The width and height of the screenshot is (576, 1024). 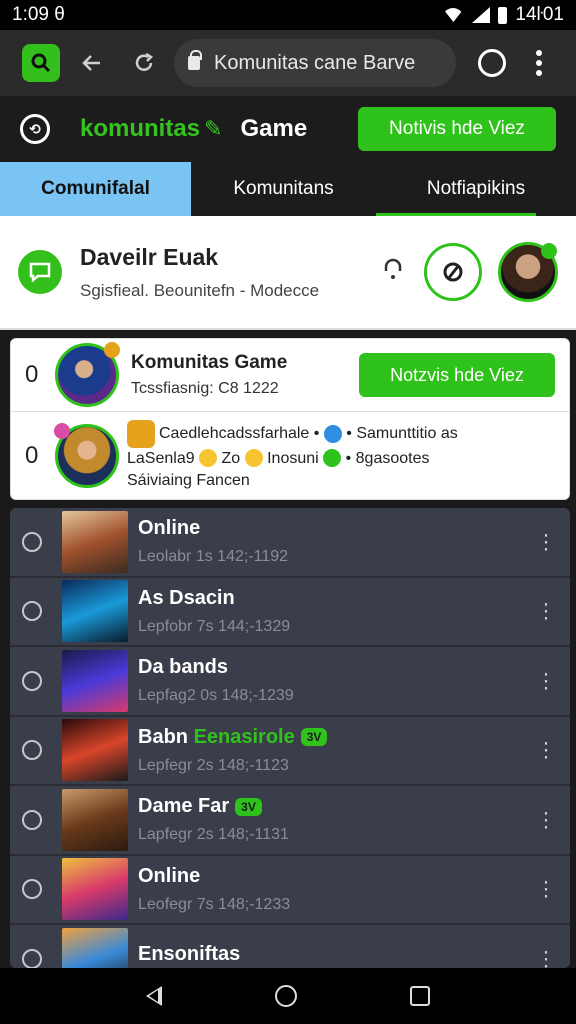 I want to click on pencil-icon: ✎, so click(x=213, y=128).